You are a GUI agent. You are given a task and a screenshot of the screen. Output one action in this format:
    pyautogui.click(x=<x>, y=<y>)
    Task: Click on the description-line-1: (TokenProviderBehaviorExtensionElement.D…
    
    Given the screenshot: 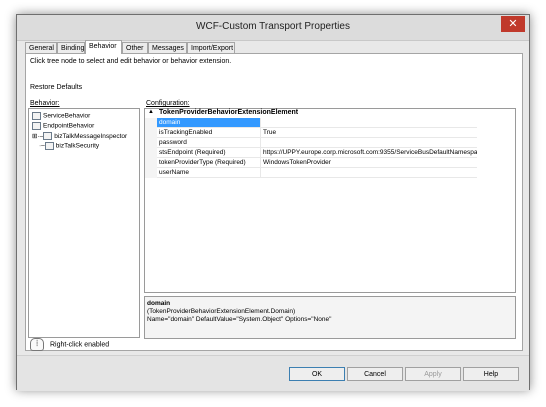 What is the action you would take?
    pyautogui.click(x=221, y=311)
    